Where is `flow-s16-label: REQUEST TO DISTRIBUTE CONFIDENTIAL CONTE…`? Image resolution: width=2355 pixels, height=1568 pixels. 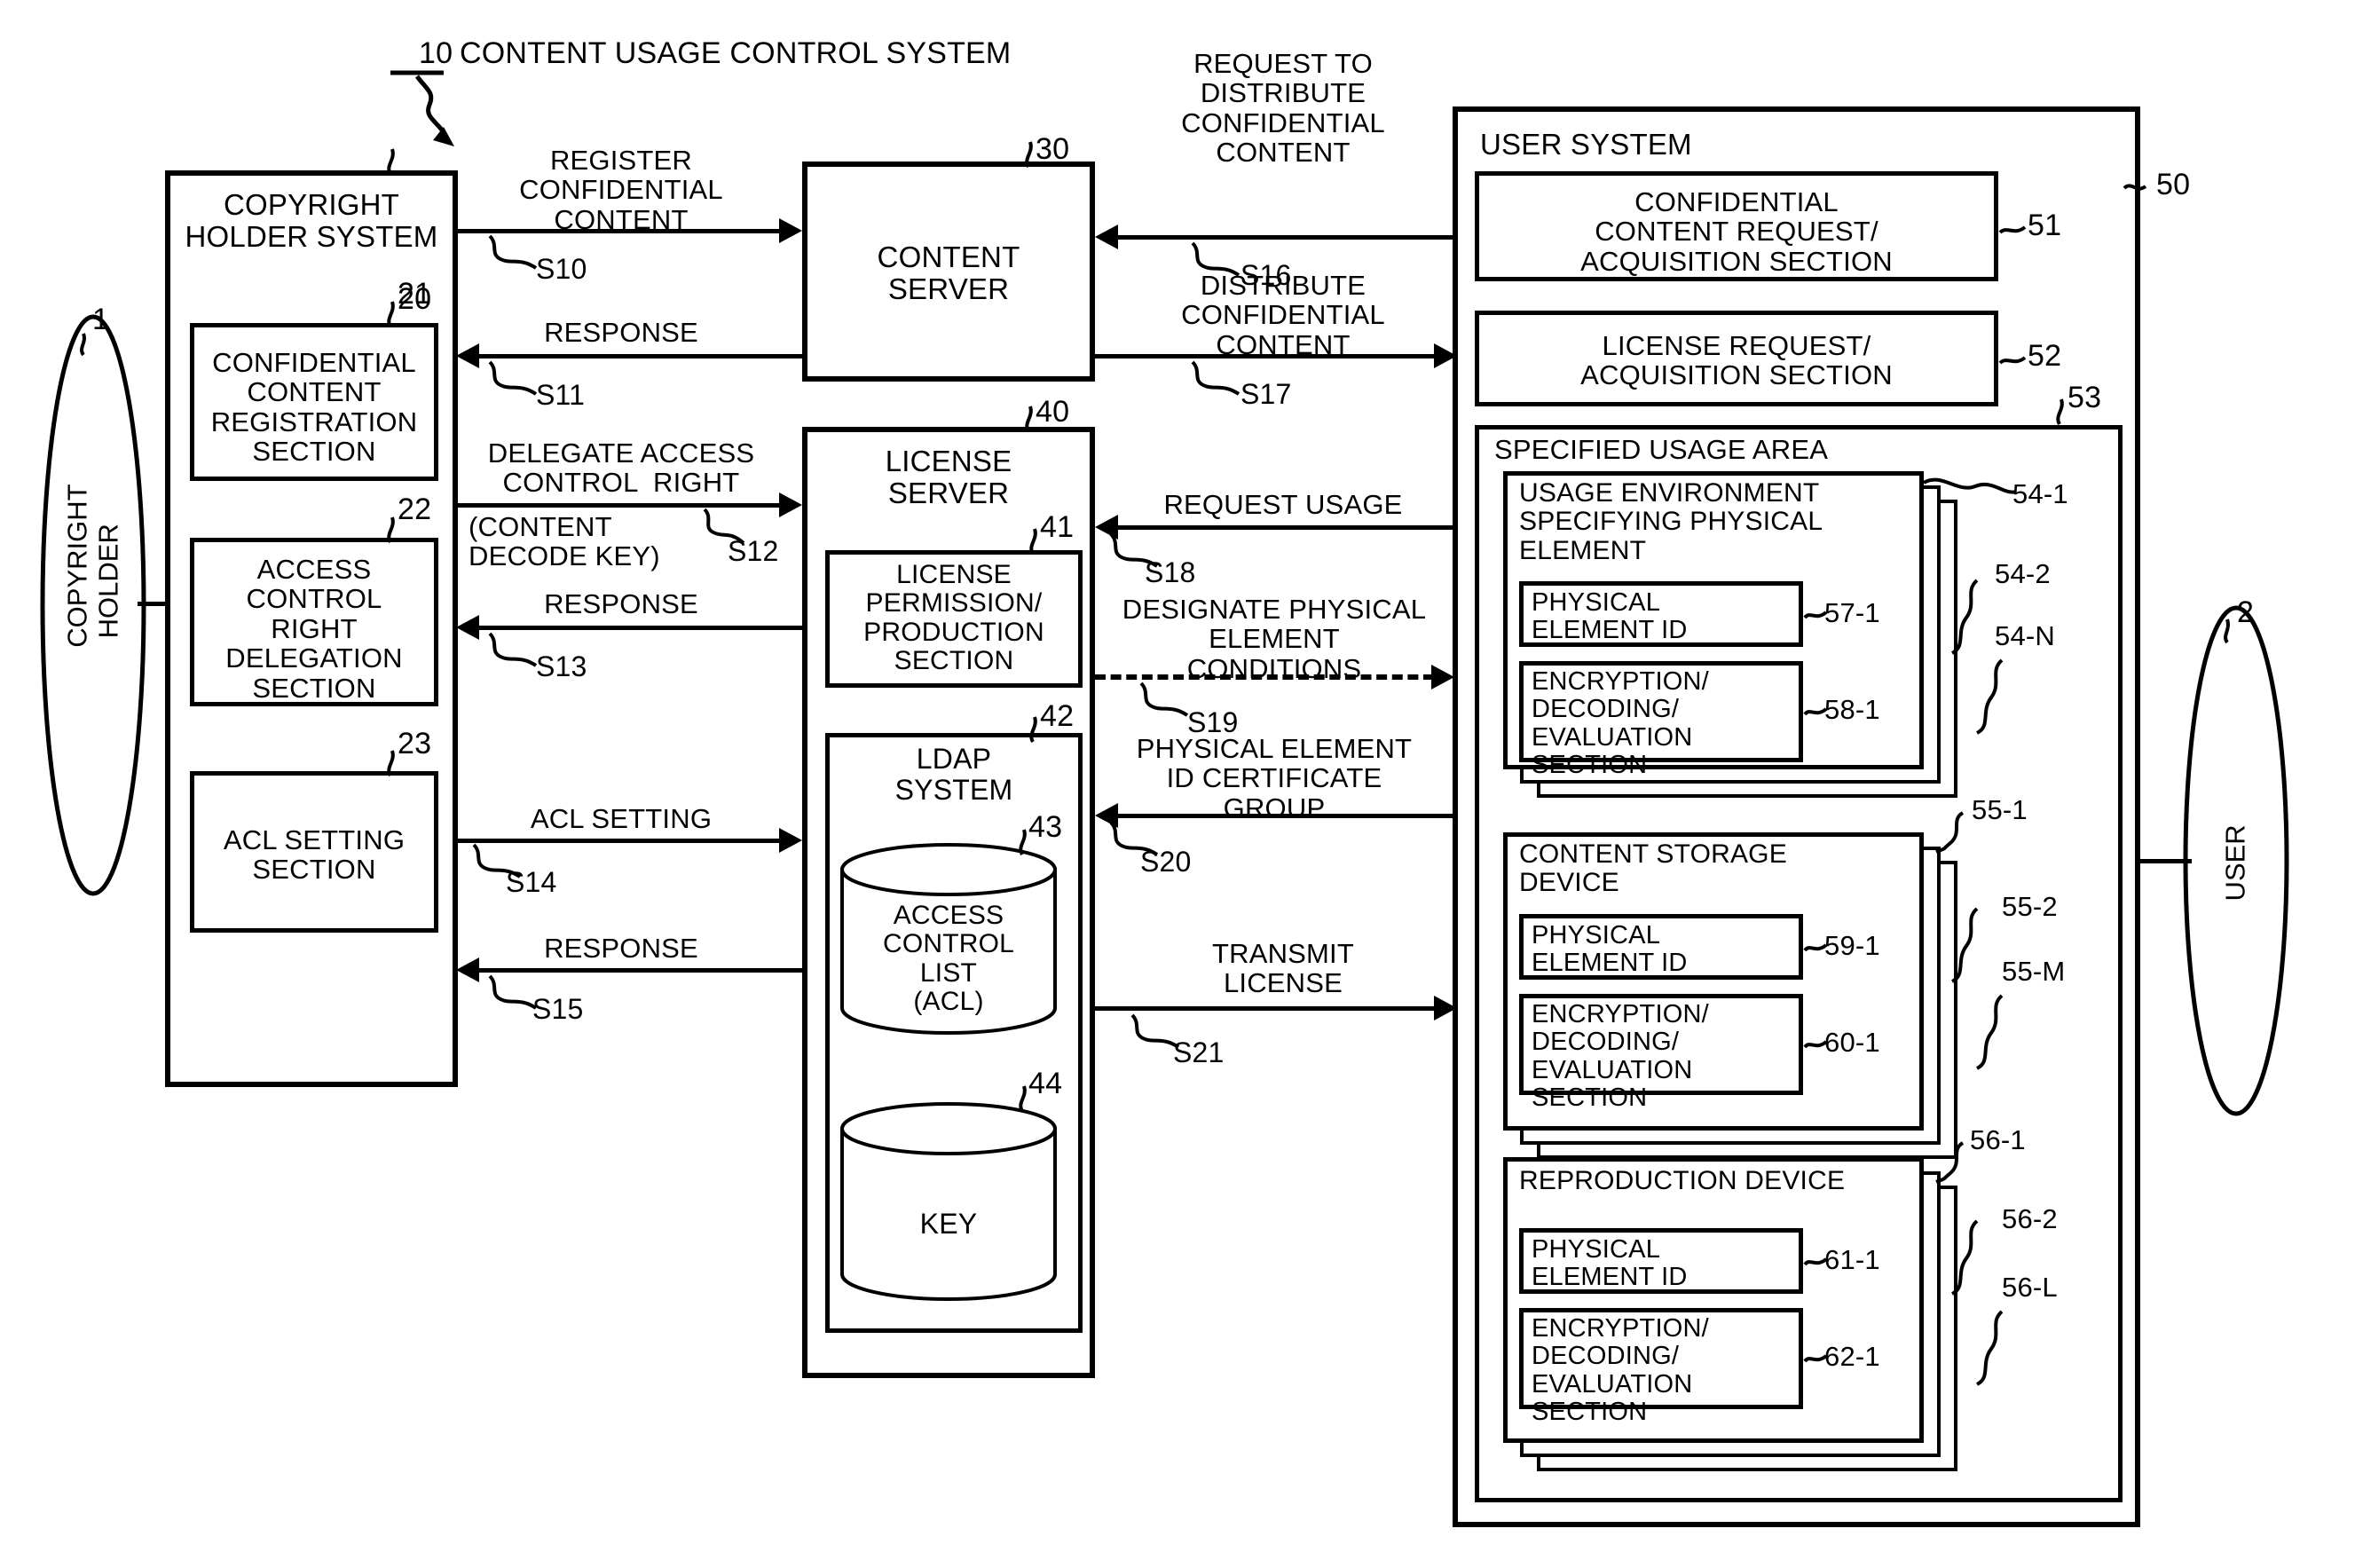
flow-s16-label: REQUEST TO DISTRIBUTE CONFIDENTIAL CONTE… is located at coordinates (1283, 109).